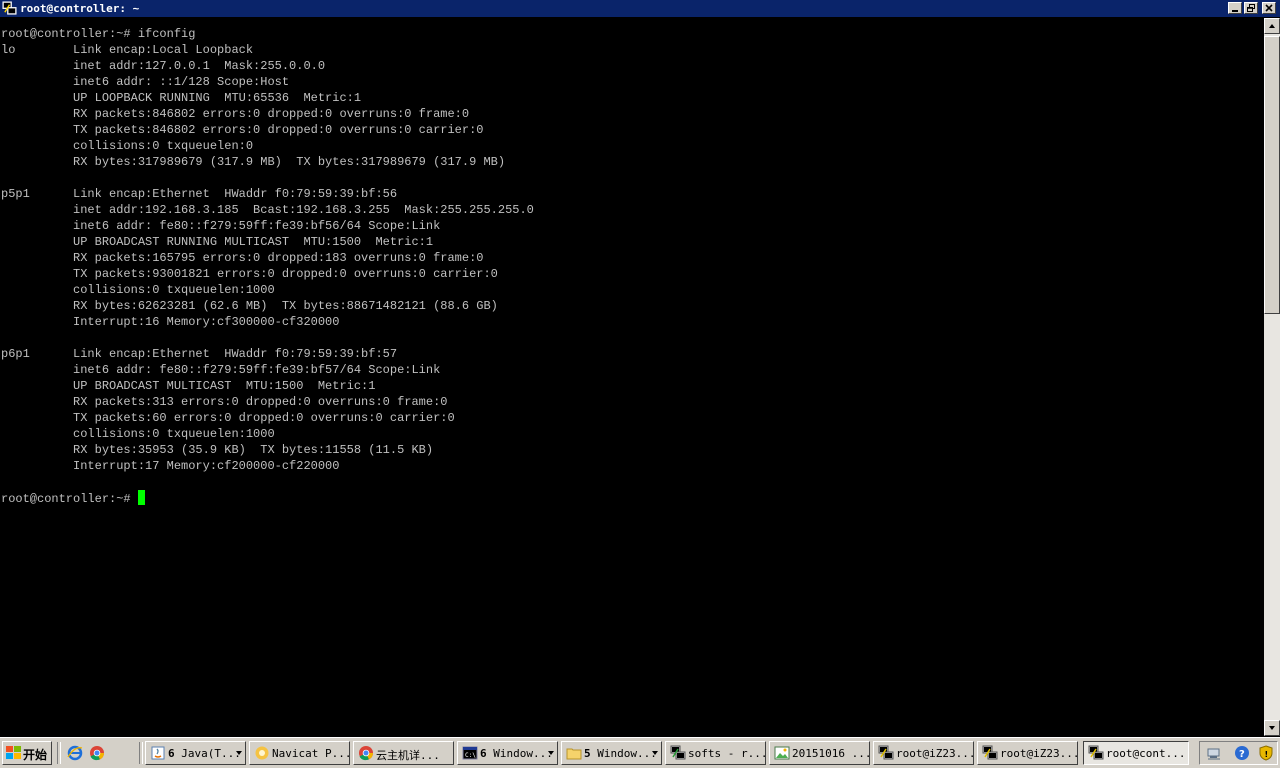  Describe the element at coordinates (1272, 377) in the screenshot. I see `vertical-scrollbar` at that location.